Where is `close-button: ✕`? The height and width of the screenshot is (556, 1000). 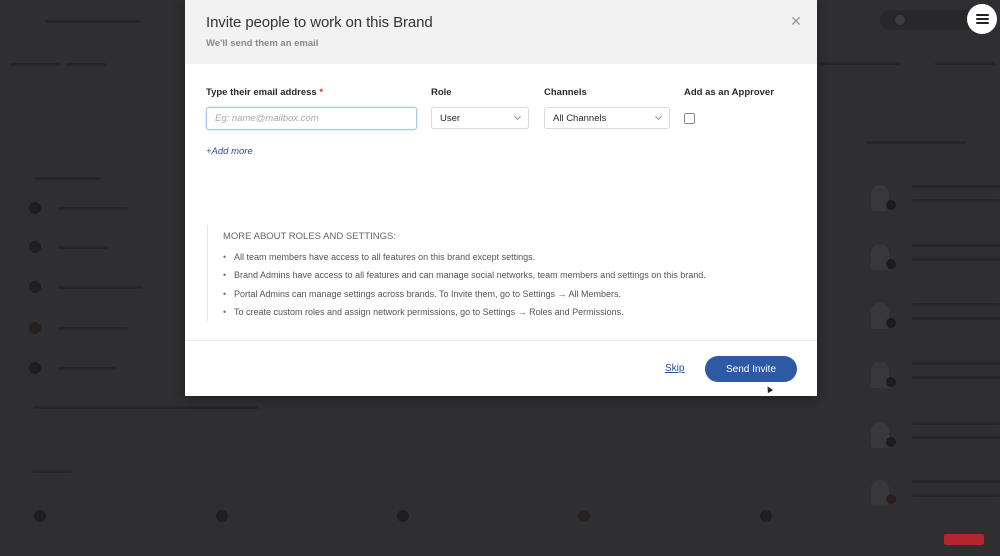 close-button: ✕ is located at coordinates (796, 21).